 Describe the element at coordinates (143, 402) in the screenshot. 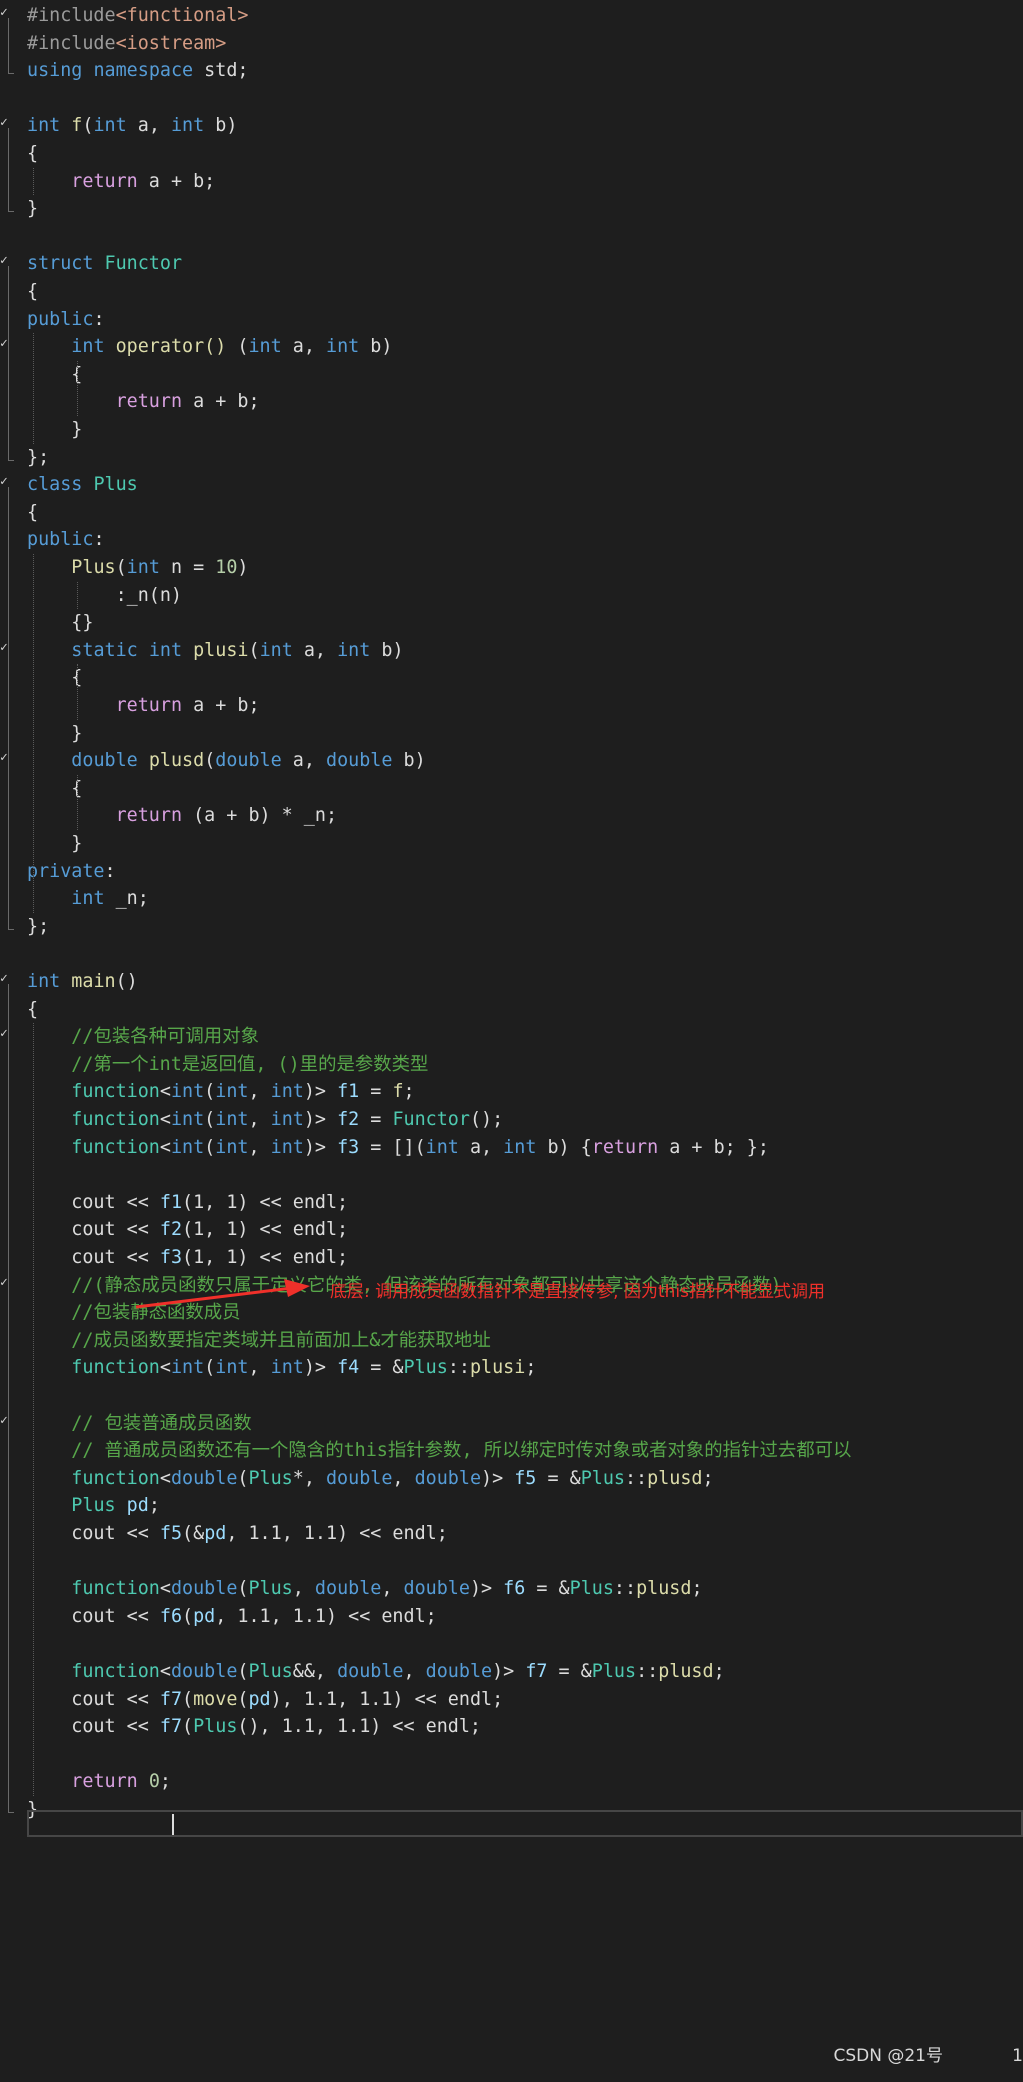

I see `code-text: return a + b;` at that location.